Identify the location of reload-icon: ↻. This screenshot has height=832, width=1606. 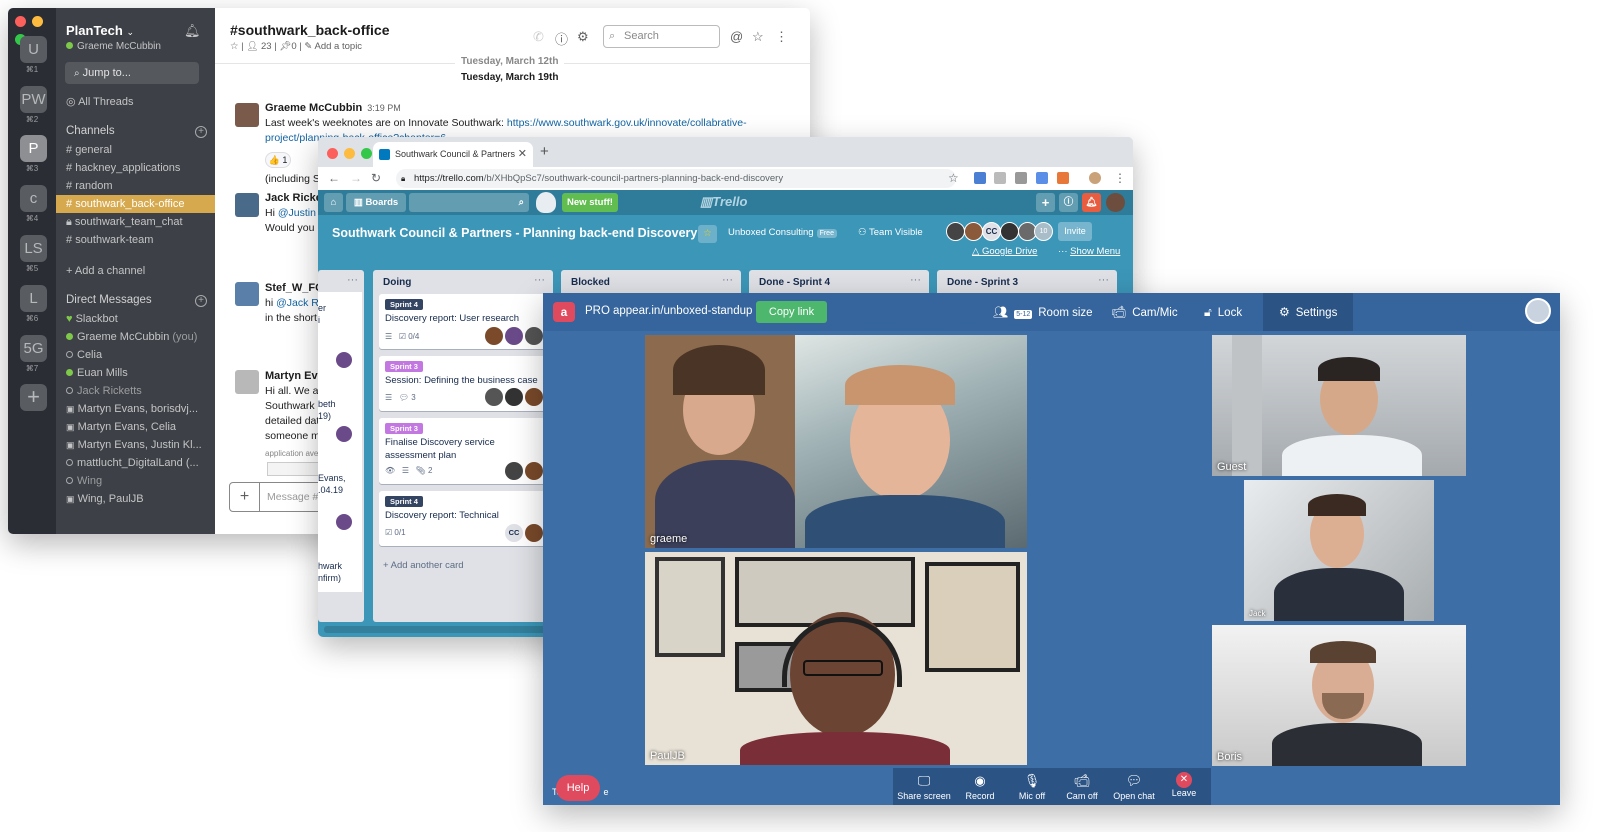
(376, 178).